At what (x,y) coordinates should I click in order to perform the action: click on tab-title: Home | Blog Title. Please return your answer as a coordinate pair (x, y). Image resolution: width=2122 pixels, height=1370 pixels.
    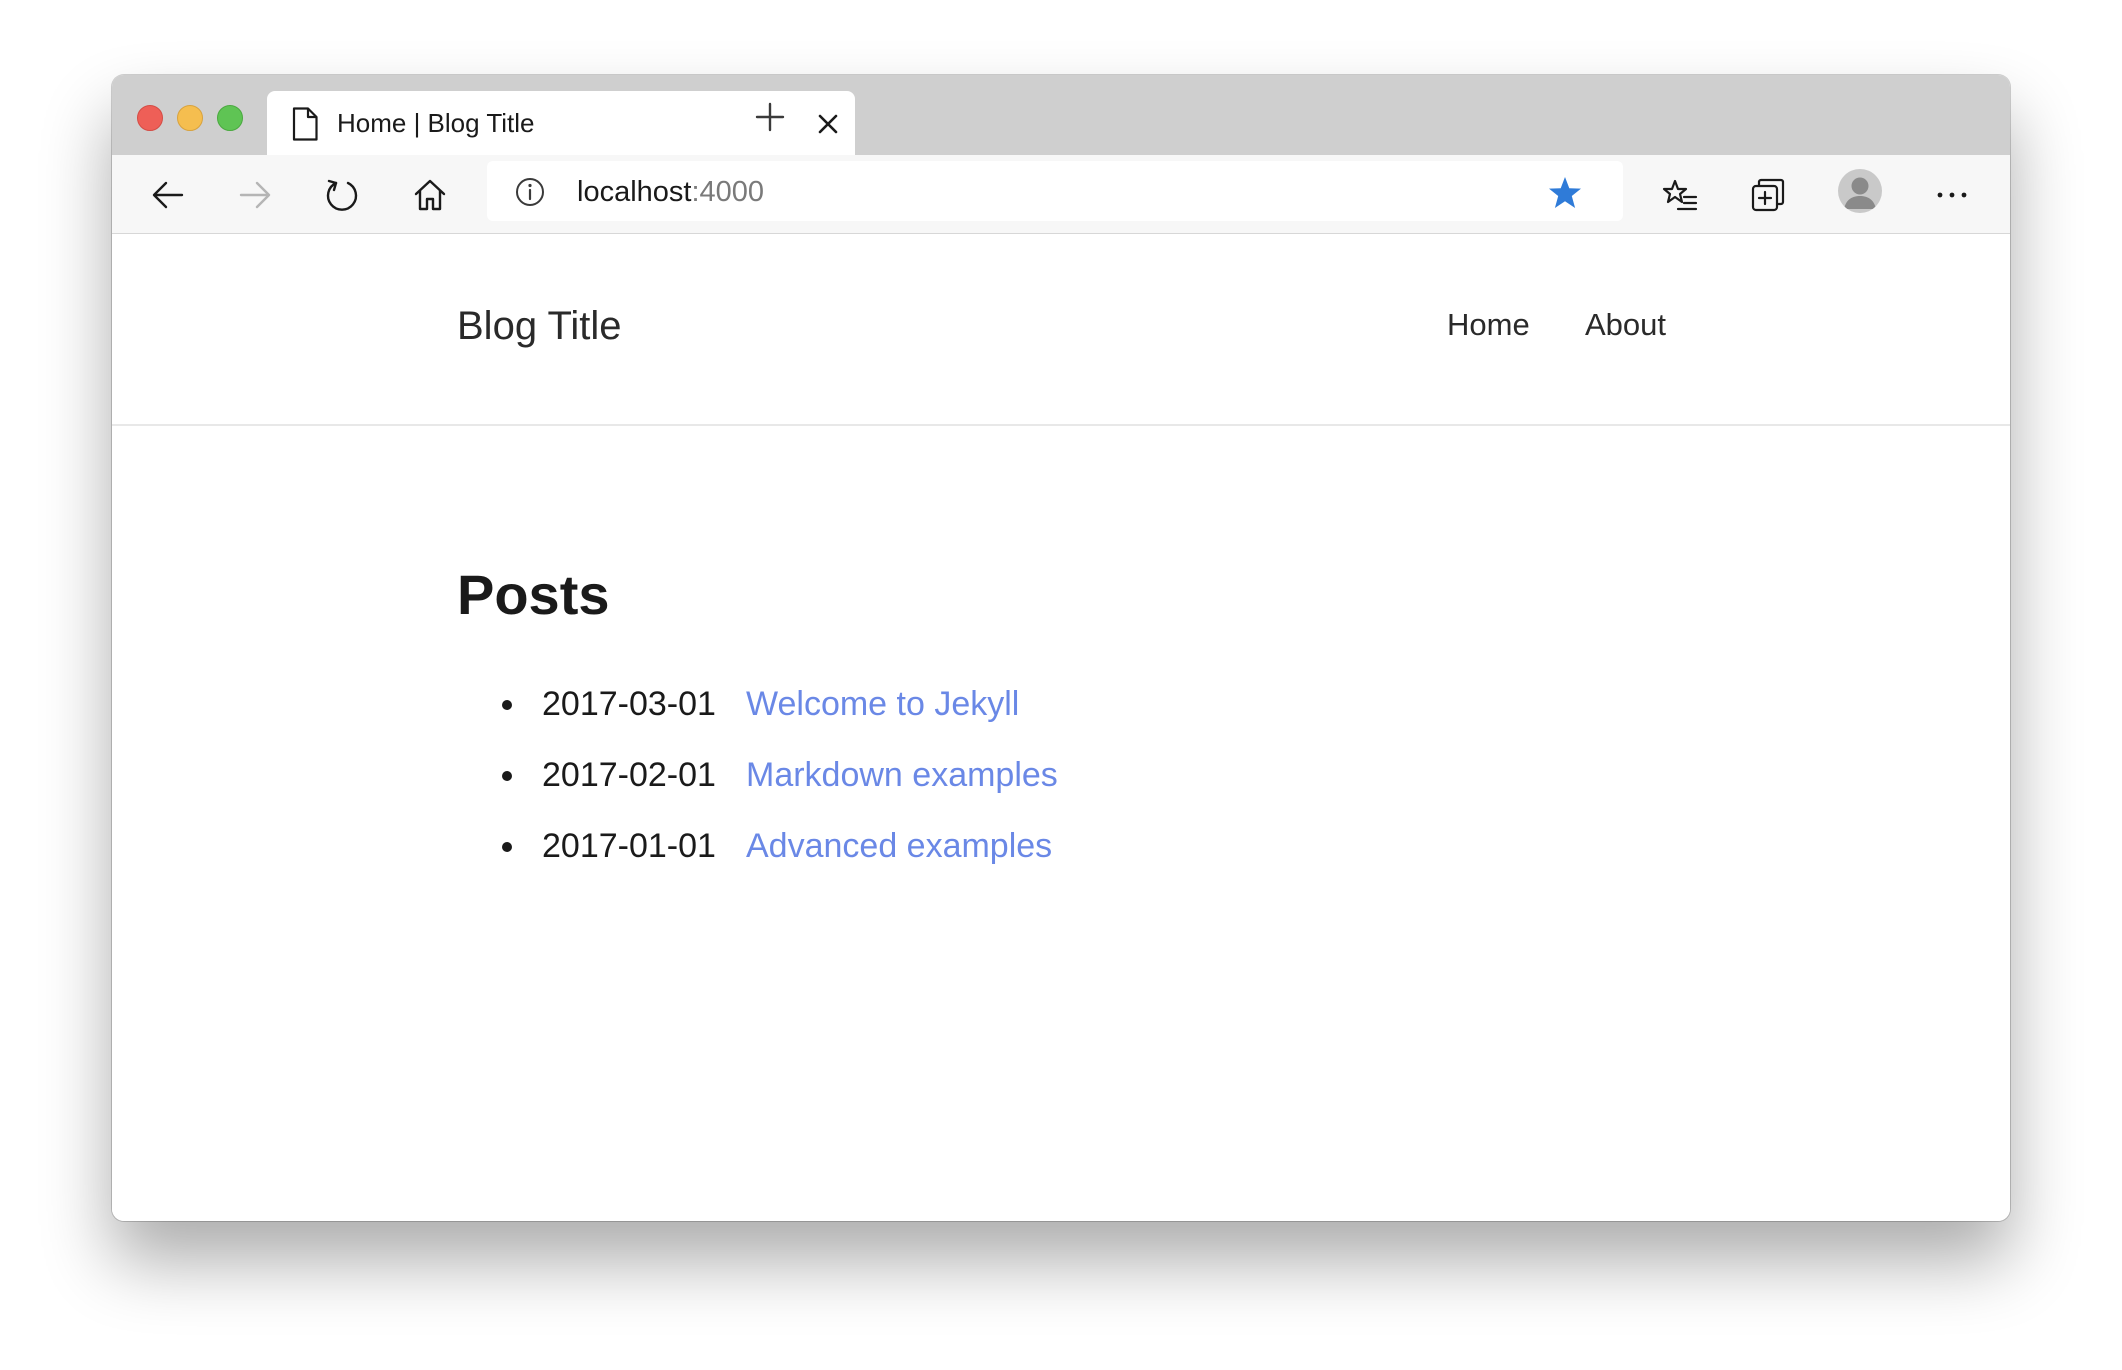
    Looking at the image, I should click on (436, 123).